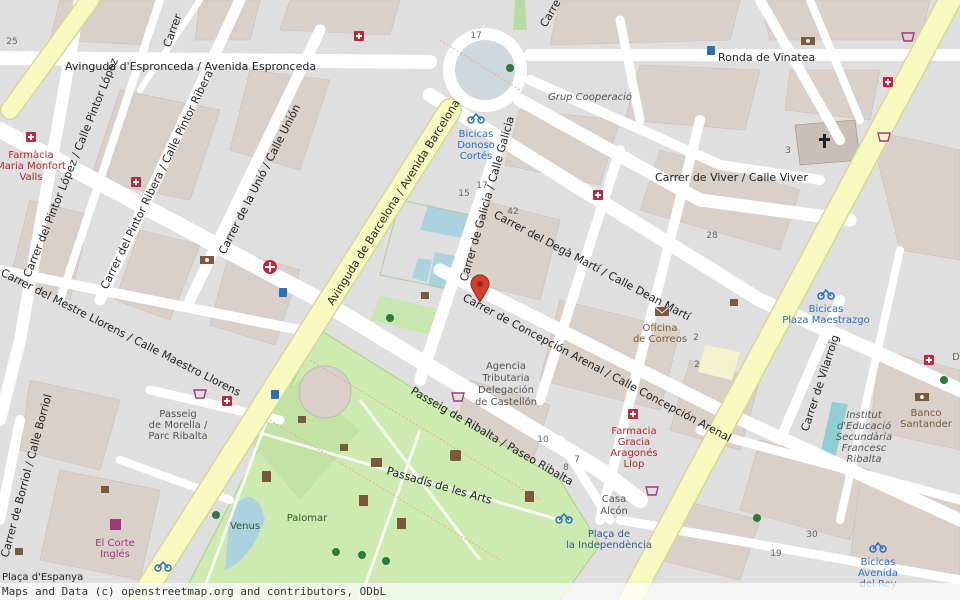  Describe the element at coordinates (864, 426) in the screenshot. I see `svg-text: d'Educació` at that location.